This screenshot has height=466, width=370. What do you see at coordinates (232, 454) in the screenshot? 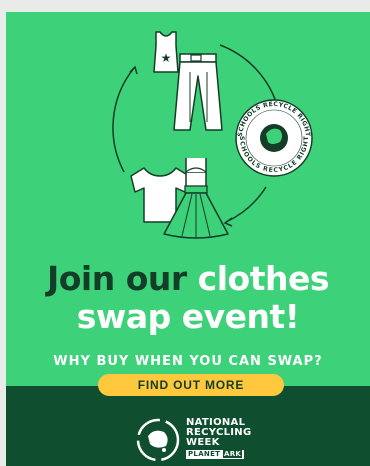
I see `planet-ark-part-2: ARK` at bounding box center [232, 454].